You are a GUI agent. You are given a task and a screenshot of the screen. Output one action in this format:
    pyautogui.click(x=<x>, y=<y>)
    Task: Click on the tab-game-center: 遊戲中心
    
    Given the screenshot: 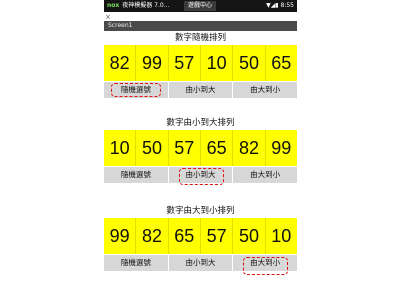 What is the action you would take?
    pyautogui.click(x=200, y=6)
    